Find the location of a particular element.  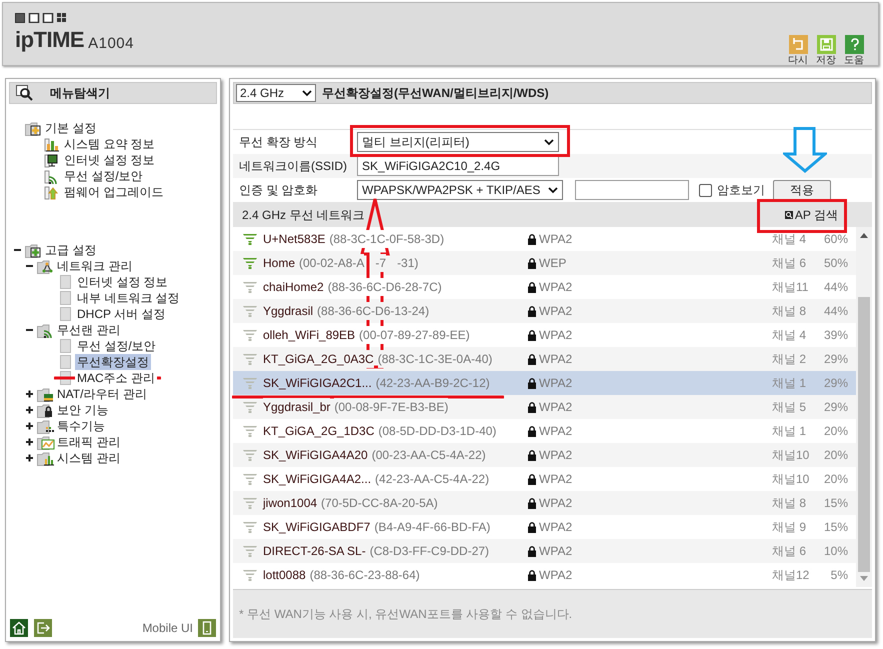

monitor-icon is located at coordinates (51, 160).